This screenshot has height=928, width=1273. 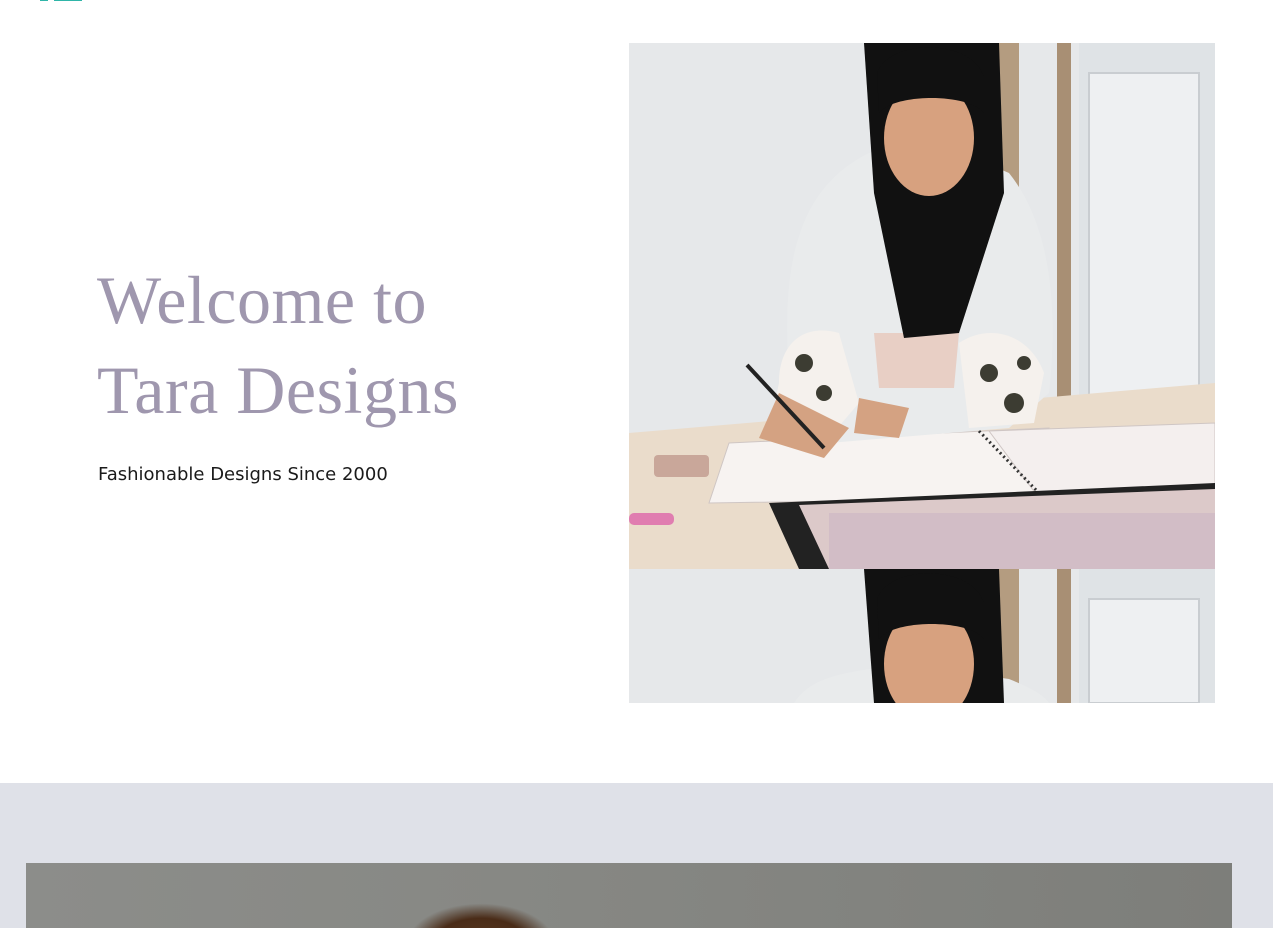 What do you see at coordinates (629, 895) in the screenshot?
I see `model-photo` at bounding box center [629, 895].